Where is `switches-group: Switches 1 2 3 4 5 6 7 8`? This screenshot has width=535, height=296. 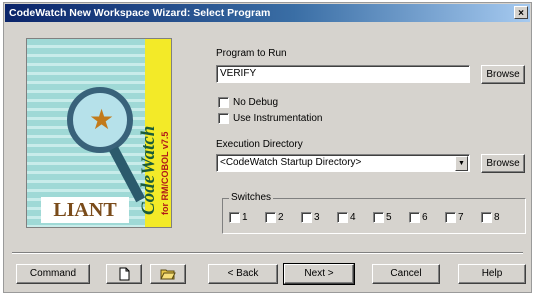
switches-group: Switches 1 2 3 4 5 6 7 8 is located at coordinates (374, 213).